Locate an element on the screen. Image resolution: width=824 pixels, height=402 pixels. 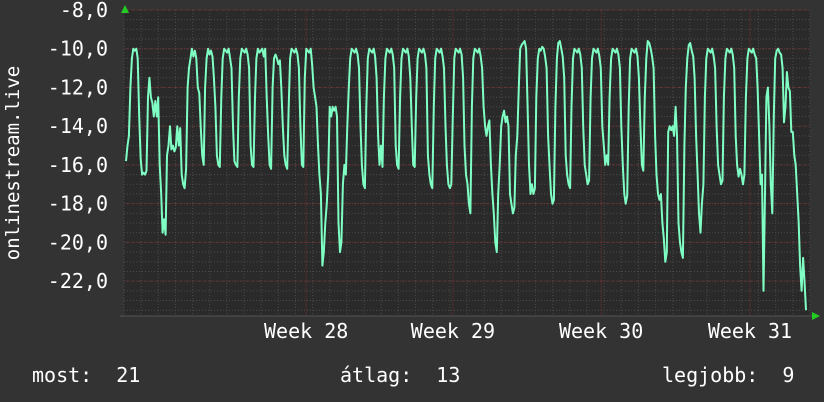
stat-now-value: 21 is located at coordinates (128, 375).